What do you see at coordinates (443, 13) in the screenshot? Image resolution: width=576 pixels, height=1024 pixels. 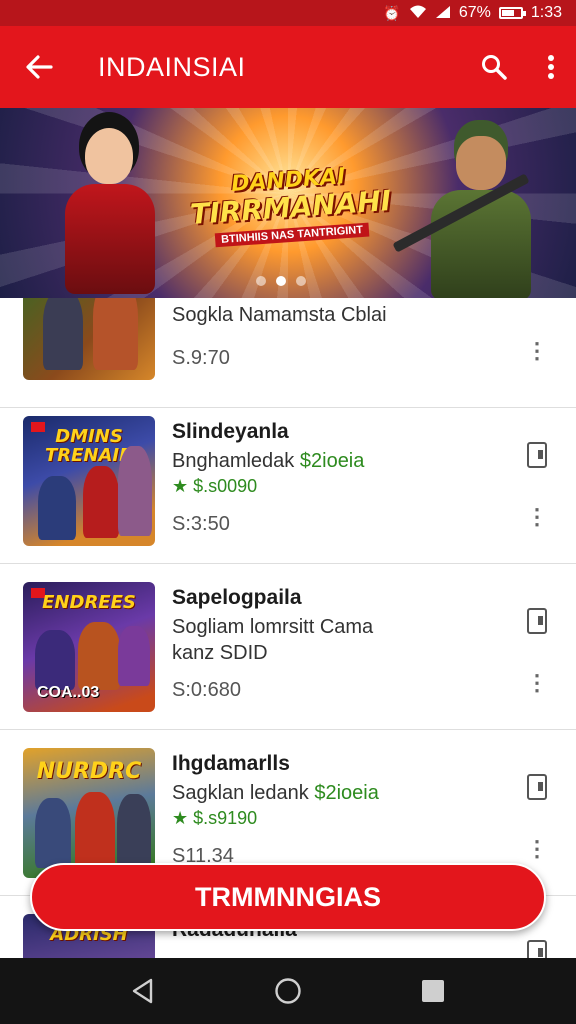 I see `signal-icon` at bounding box center [443, 13].